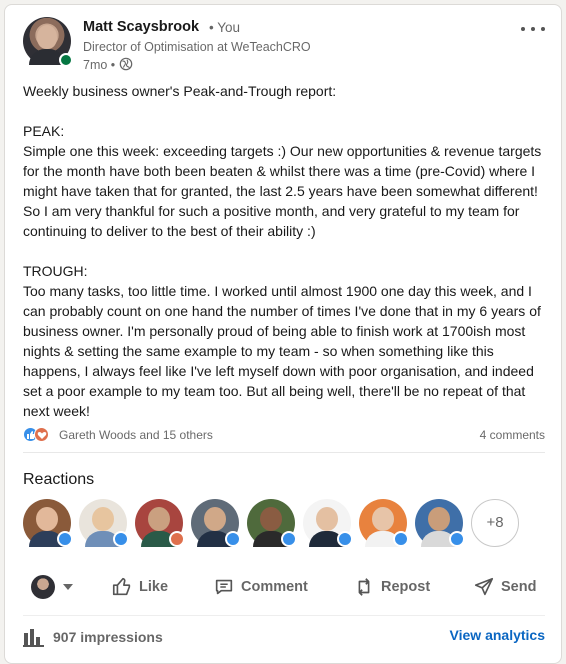 The width and height of the screenshot is (566, 664). Describe the element at coordinates (224, 587) in the screenshot. I see `comment-icon` at that location.